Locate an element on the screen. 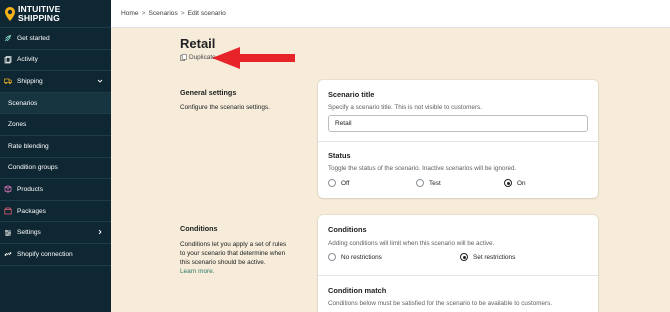  scenario-title-value: Retail is located at coordinates (343, 123).